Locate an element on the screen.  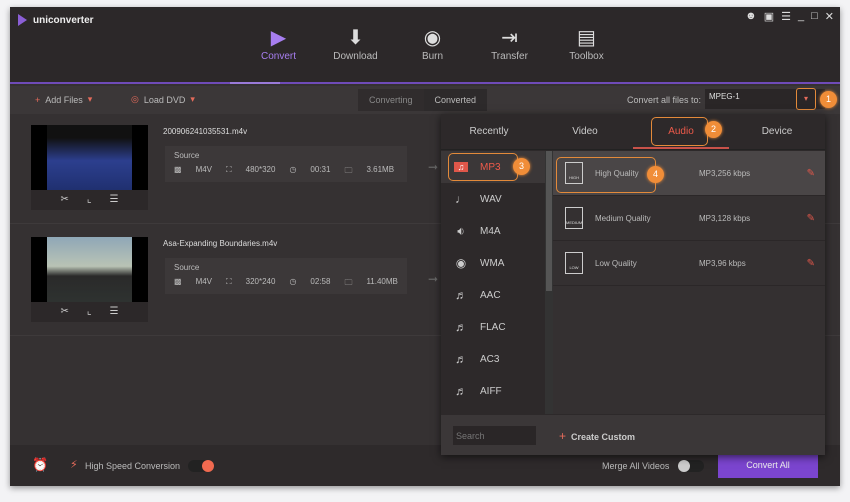
nav-download: ⬇ Download is located at coordinates (355, 43).